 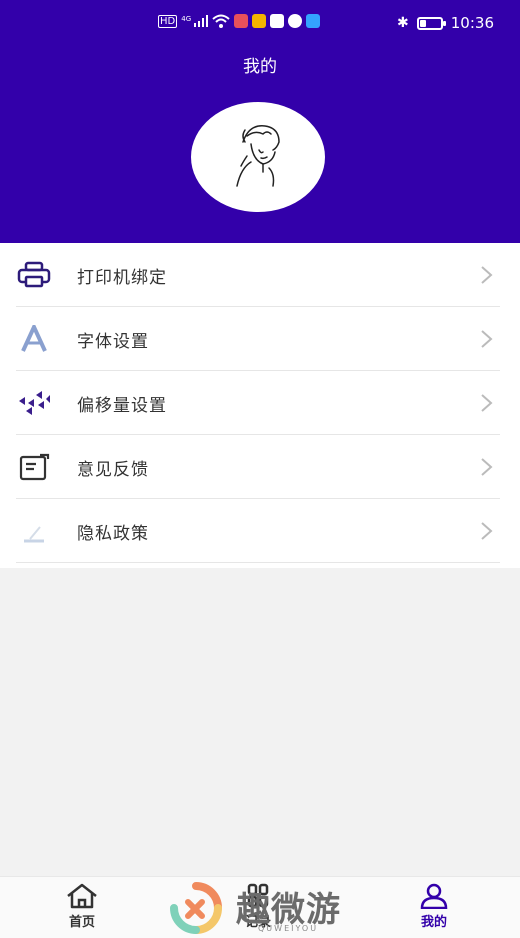 I want to click on menu-item-feedback: 意见反馈, so click(x=260, y=467).